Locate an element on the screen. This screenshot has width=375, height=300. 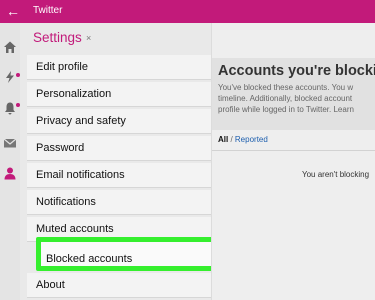
menu-item-notifications: Notifications is located at coordinates (128, 202).